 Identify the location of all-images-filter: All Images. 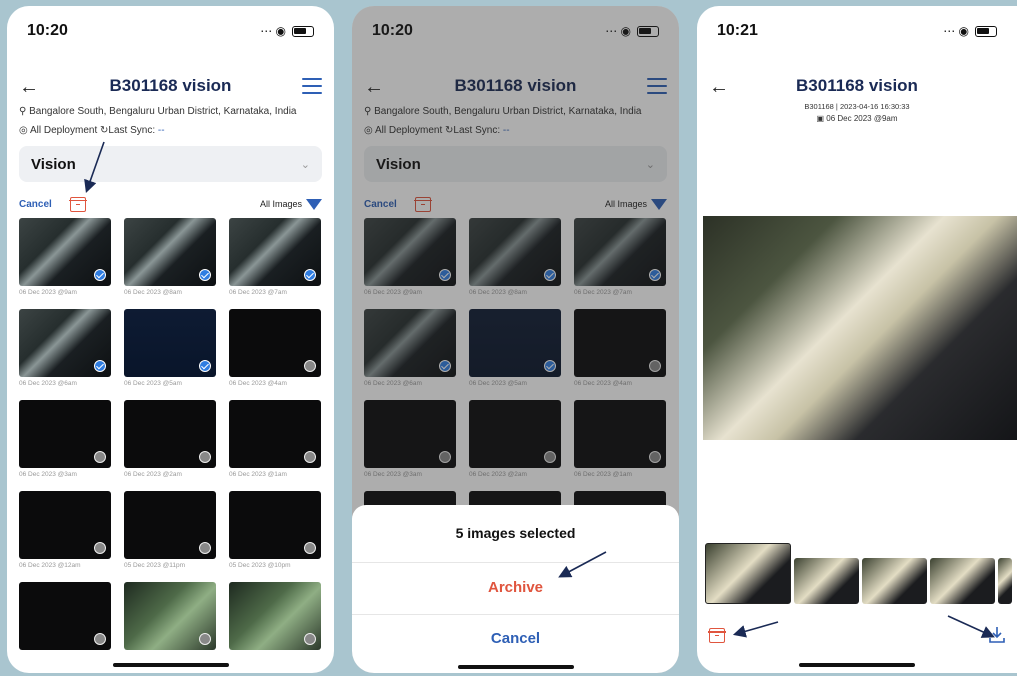
(290, 204).